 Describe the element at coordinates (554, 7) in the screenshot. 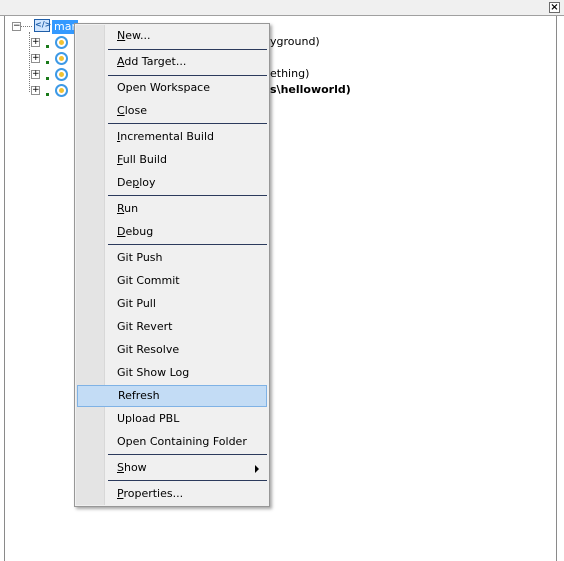

I see `close-icon: ×` at that location.